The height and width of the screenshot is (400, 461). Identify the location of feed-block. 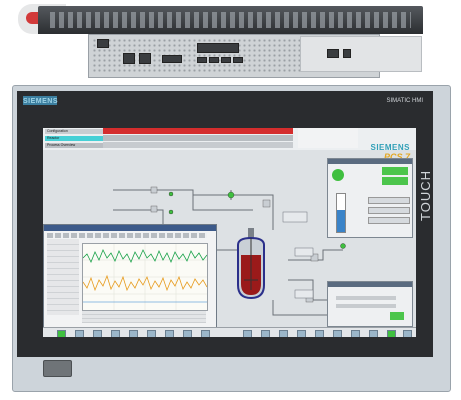
(295, 217).